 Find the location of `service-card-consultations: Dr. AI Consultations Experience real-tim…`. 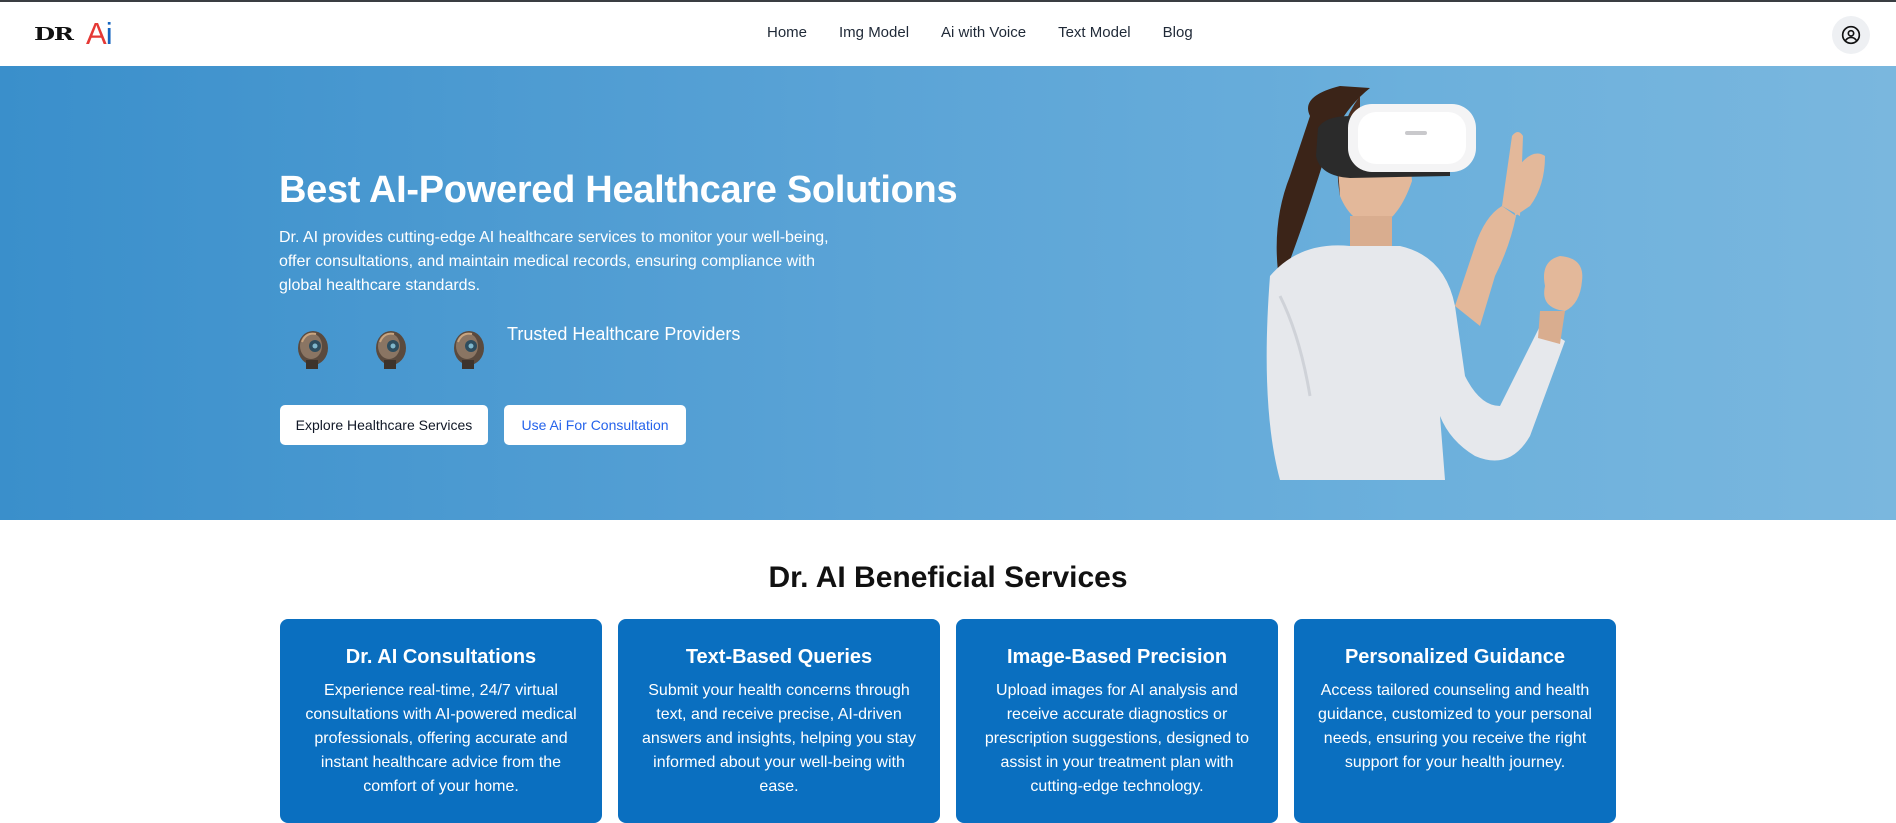

service-card-consultations: Dr. AI Consultations Experience real-tim… is located at coordinates (441, 721).